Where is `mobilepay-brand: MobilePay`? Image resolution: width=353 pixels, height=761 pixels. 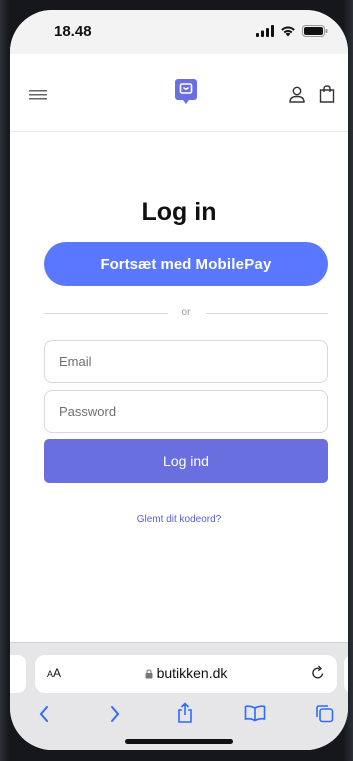 mobilepay-brand: MobilePay is located at coordinates (233, 264).